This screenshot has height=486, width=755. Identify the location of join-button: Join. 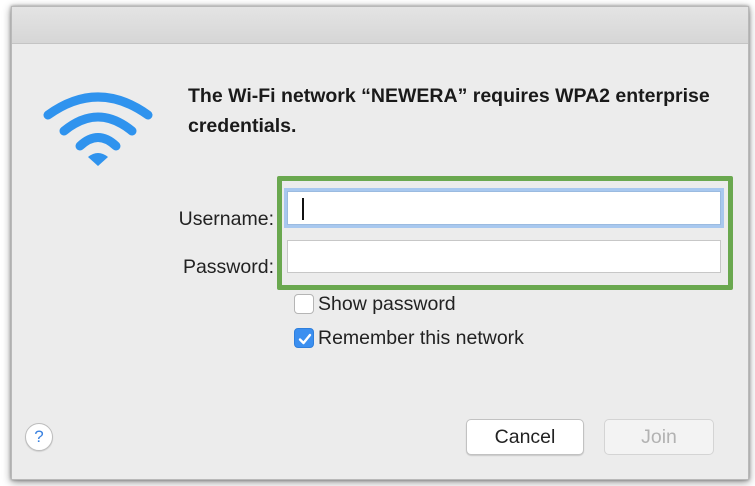
(659, 437).